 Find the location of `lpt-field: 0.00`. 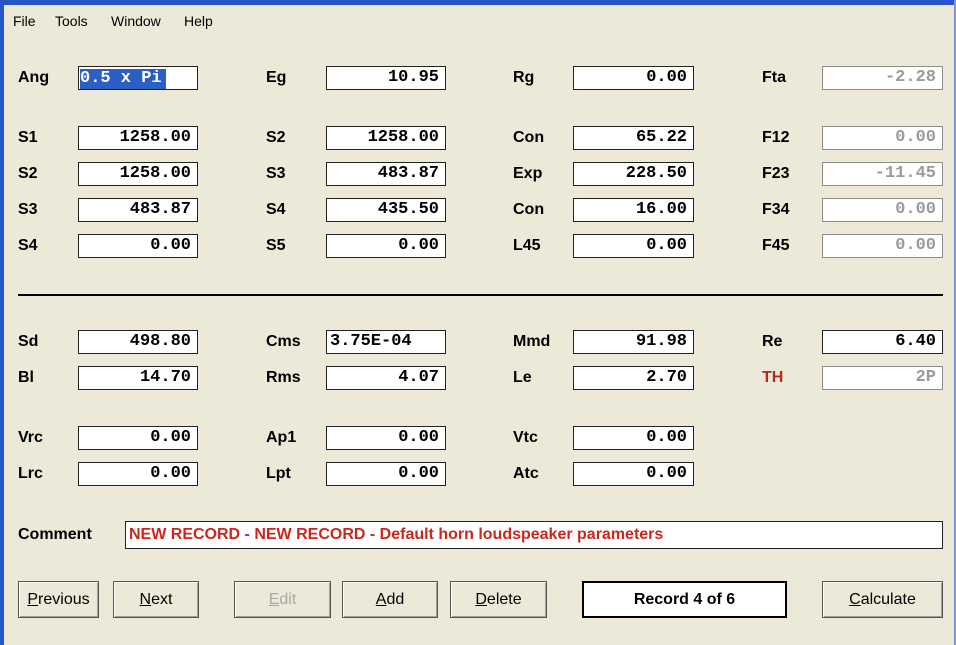

lpt-field: 0.00 is located at coordinates (386, 474).